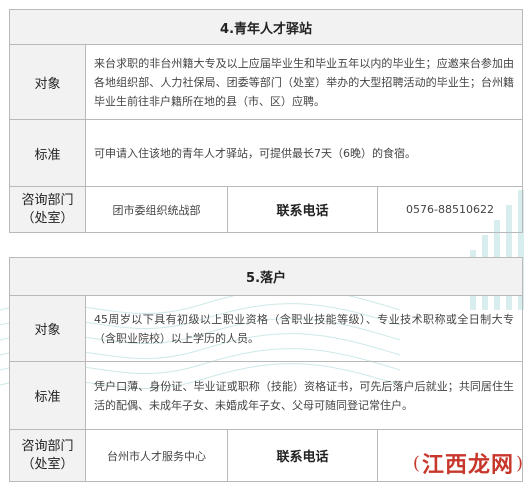 The image size is (531, 490). I want to click on contact-phone-value: 0576-88510622, so click(450, 209).